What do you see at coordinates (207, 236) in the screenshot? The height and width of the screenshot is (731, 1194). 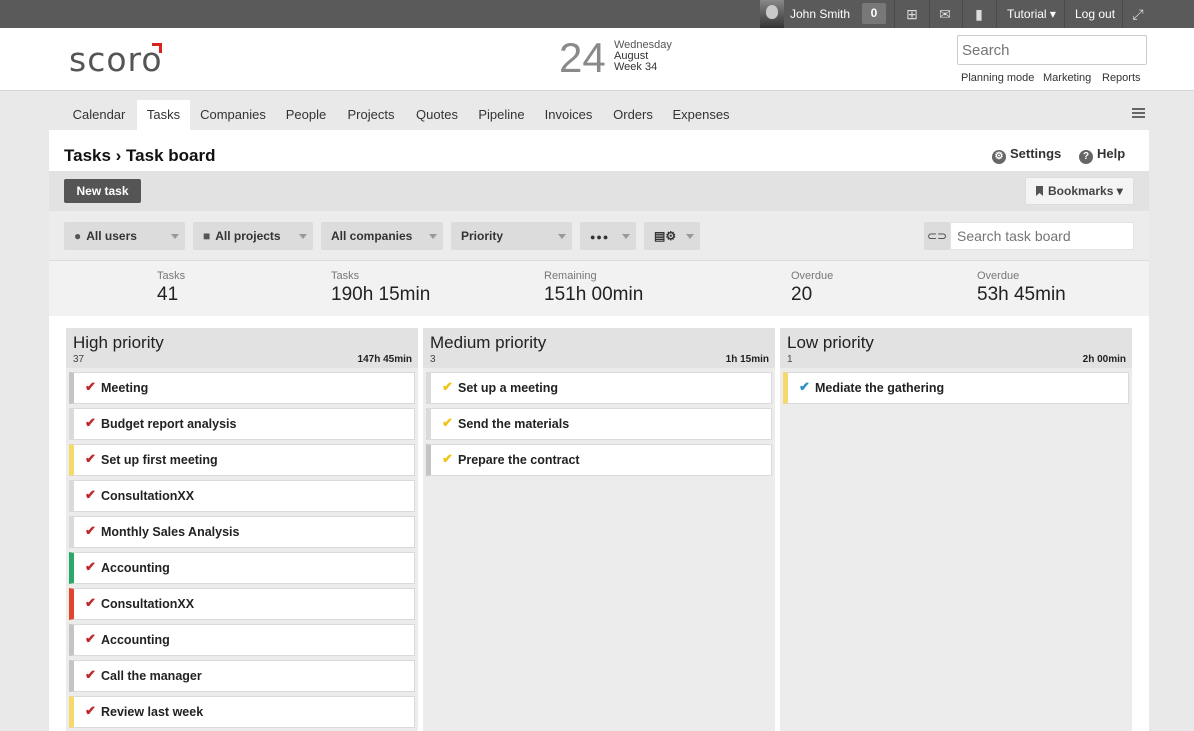 I see `briefcase-icon: ■` at bounding box center [207, 236].